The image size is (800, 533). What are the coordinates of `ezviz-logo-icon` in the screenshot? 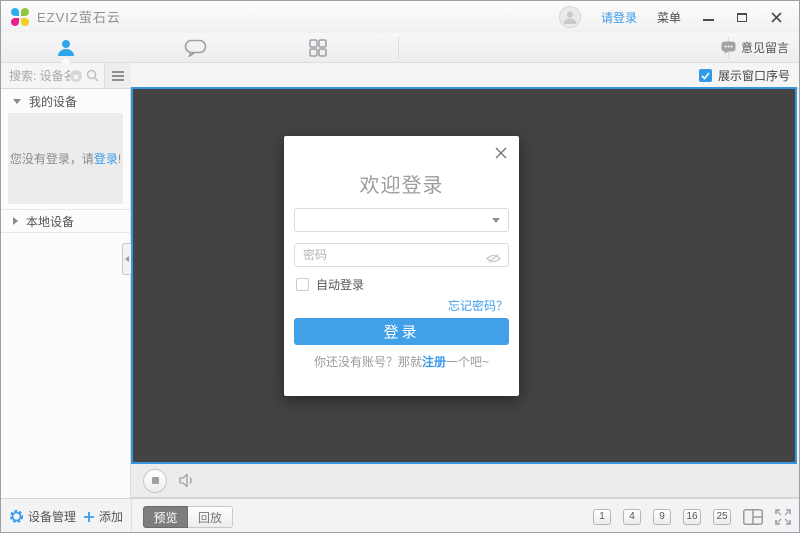 It's located at (20, 16).